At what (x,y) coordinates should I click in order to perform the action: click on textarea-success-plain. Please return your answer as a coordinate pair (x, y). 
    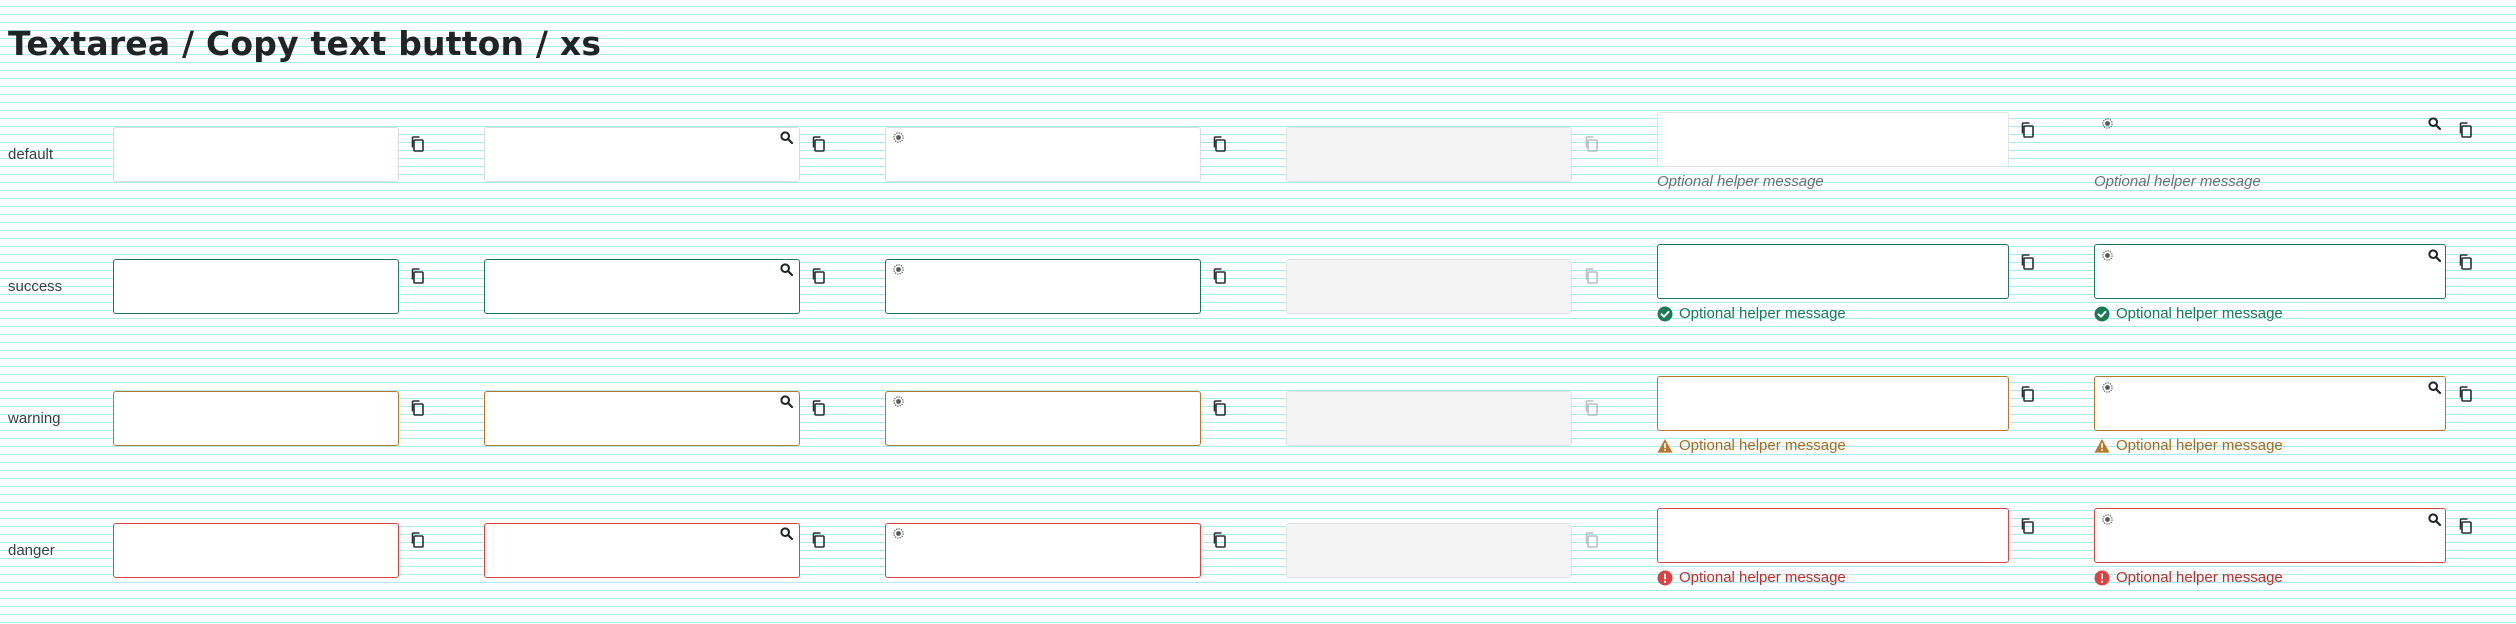
    Looking at the image, I should click on (256, 286).